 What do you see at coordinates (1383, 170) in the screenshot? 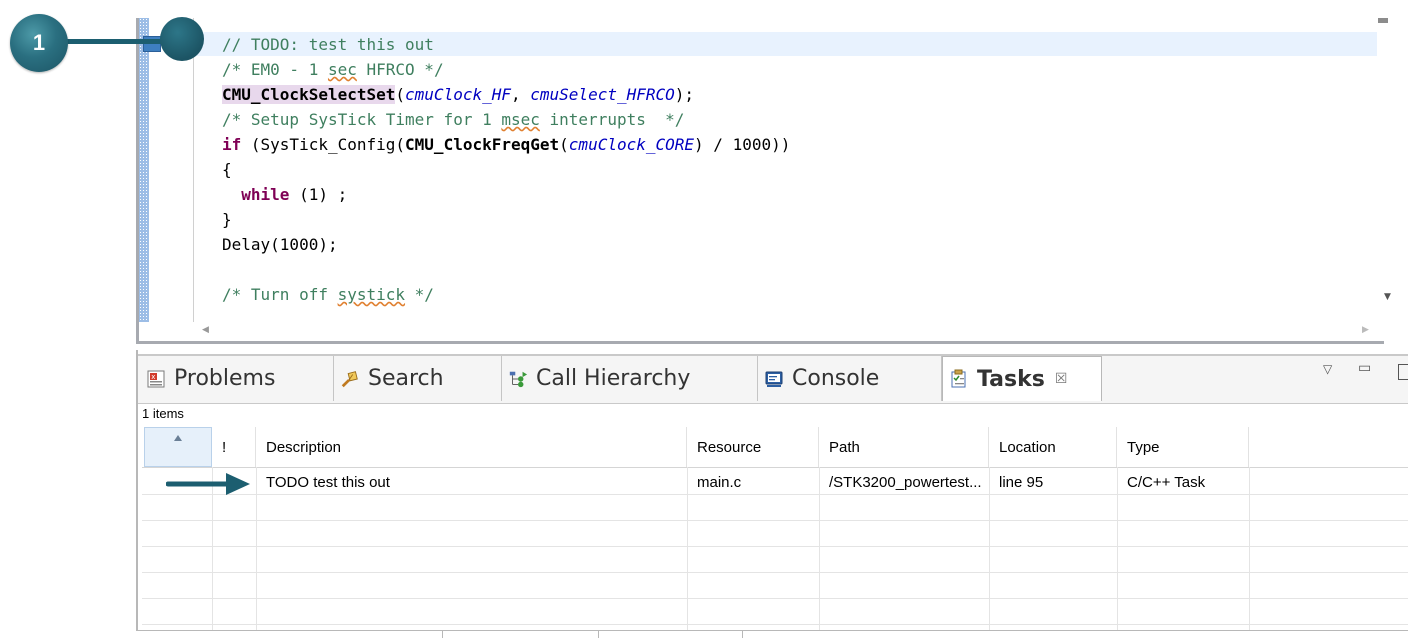
I see `editor-vertical-scrollbar` at bounding box center [1383, 170].